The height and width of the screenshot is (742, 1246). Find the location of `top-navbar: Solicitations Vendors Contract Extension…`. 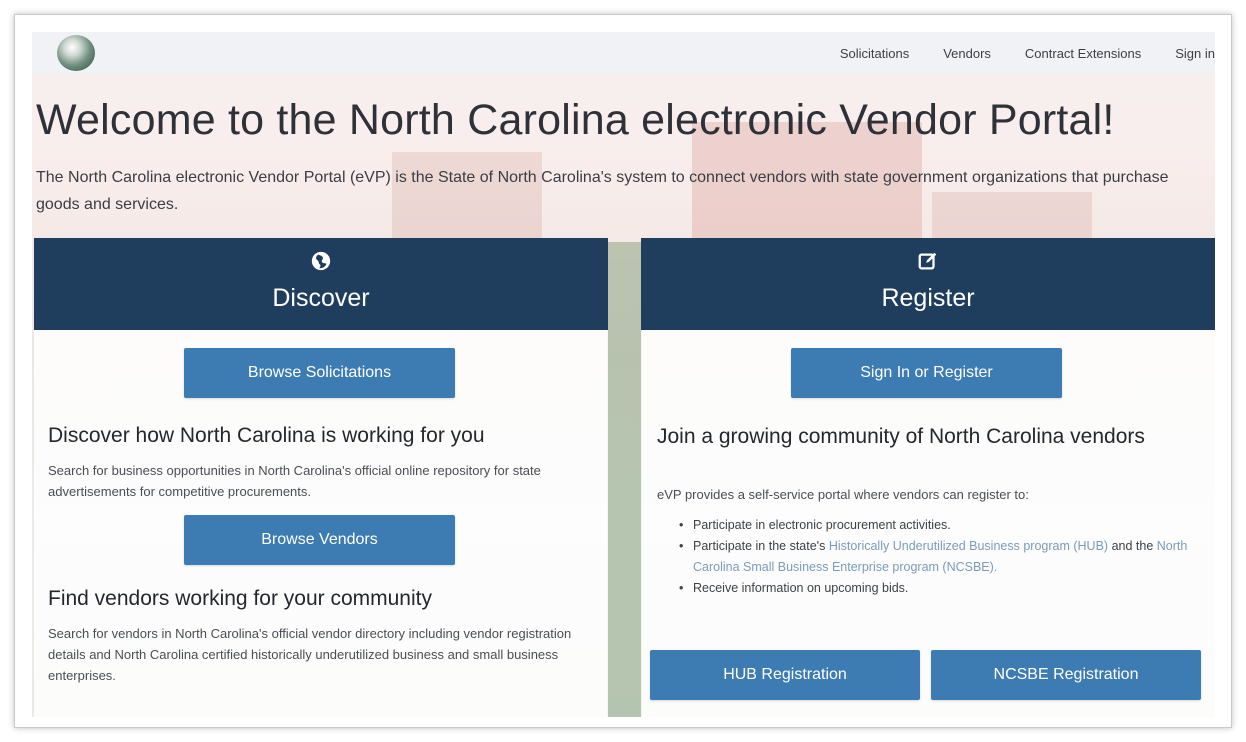

top-navbar: Solicitations Vendors Contract Extension… is located at coordinates (623, 53).